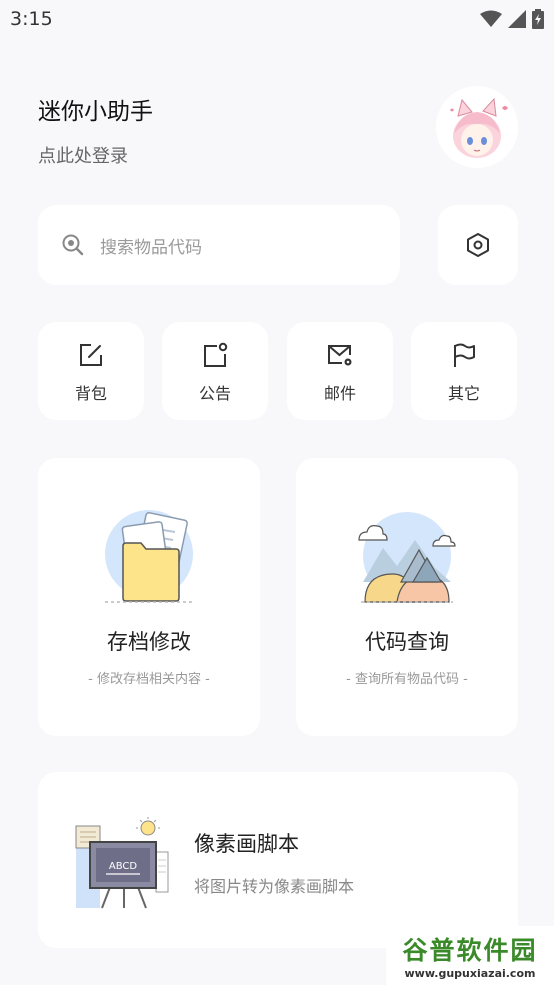  I want to click on blackboard-illustration: ABCD, so click(122, 863).